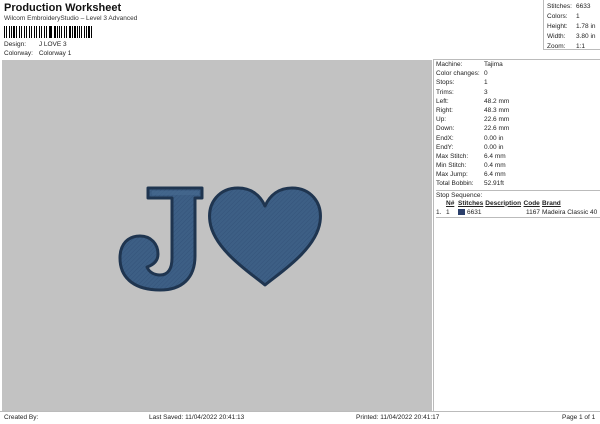 This screenshot has width=600, height=424. I want to click on barcode, so click(49, 32).